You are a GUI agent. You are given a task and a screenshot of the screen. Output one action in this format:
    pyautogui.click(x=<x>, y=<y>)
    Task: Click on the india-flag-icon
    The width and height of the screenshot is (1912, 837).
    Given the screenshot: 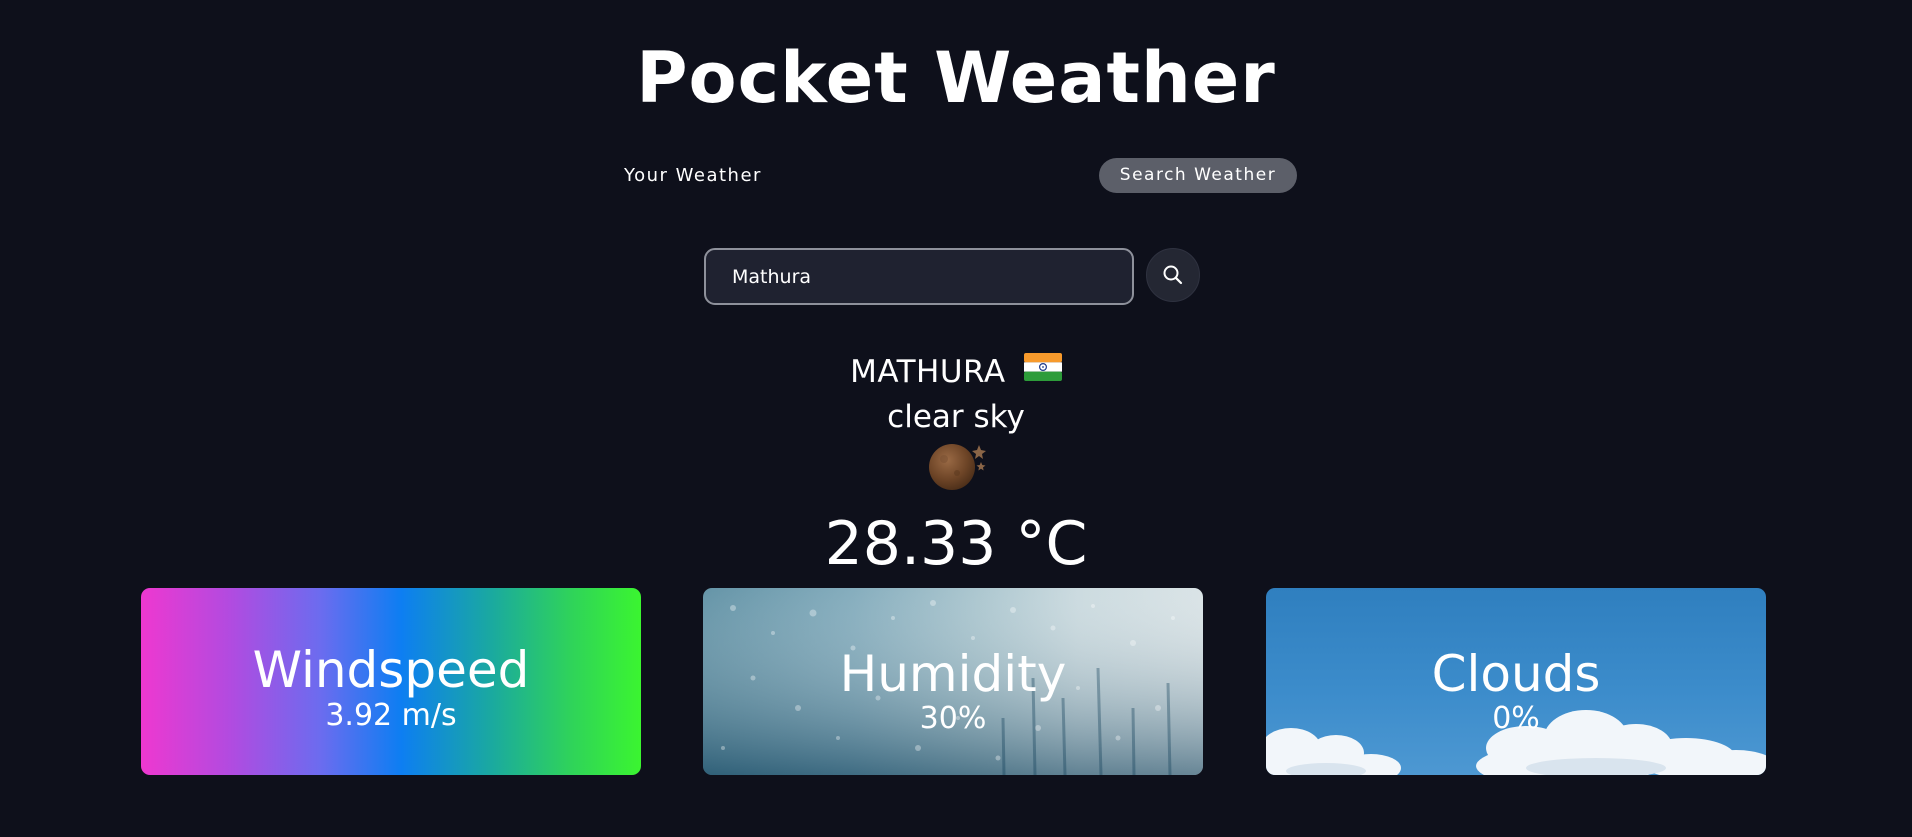 What is the action you would take?
    pyautogui.click(x=1042, y=371)
    